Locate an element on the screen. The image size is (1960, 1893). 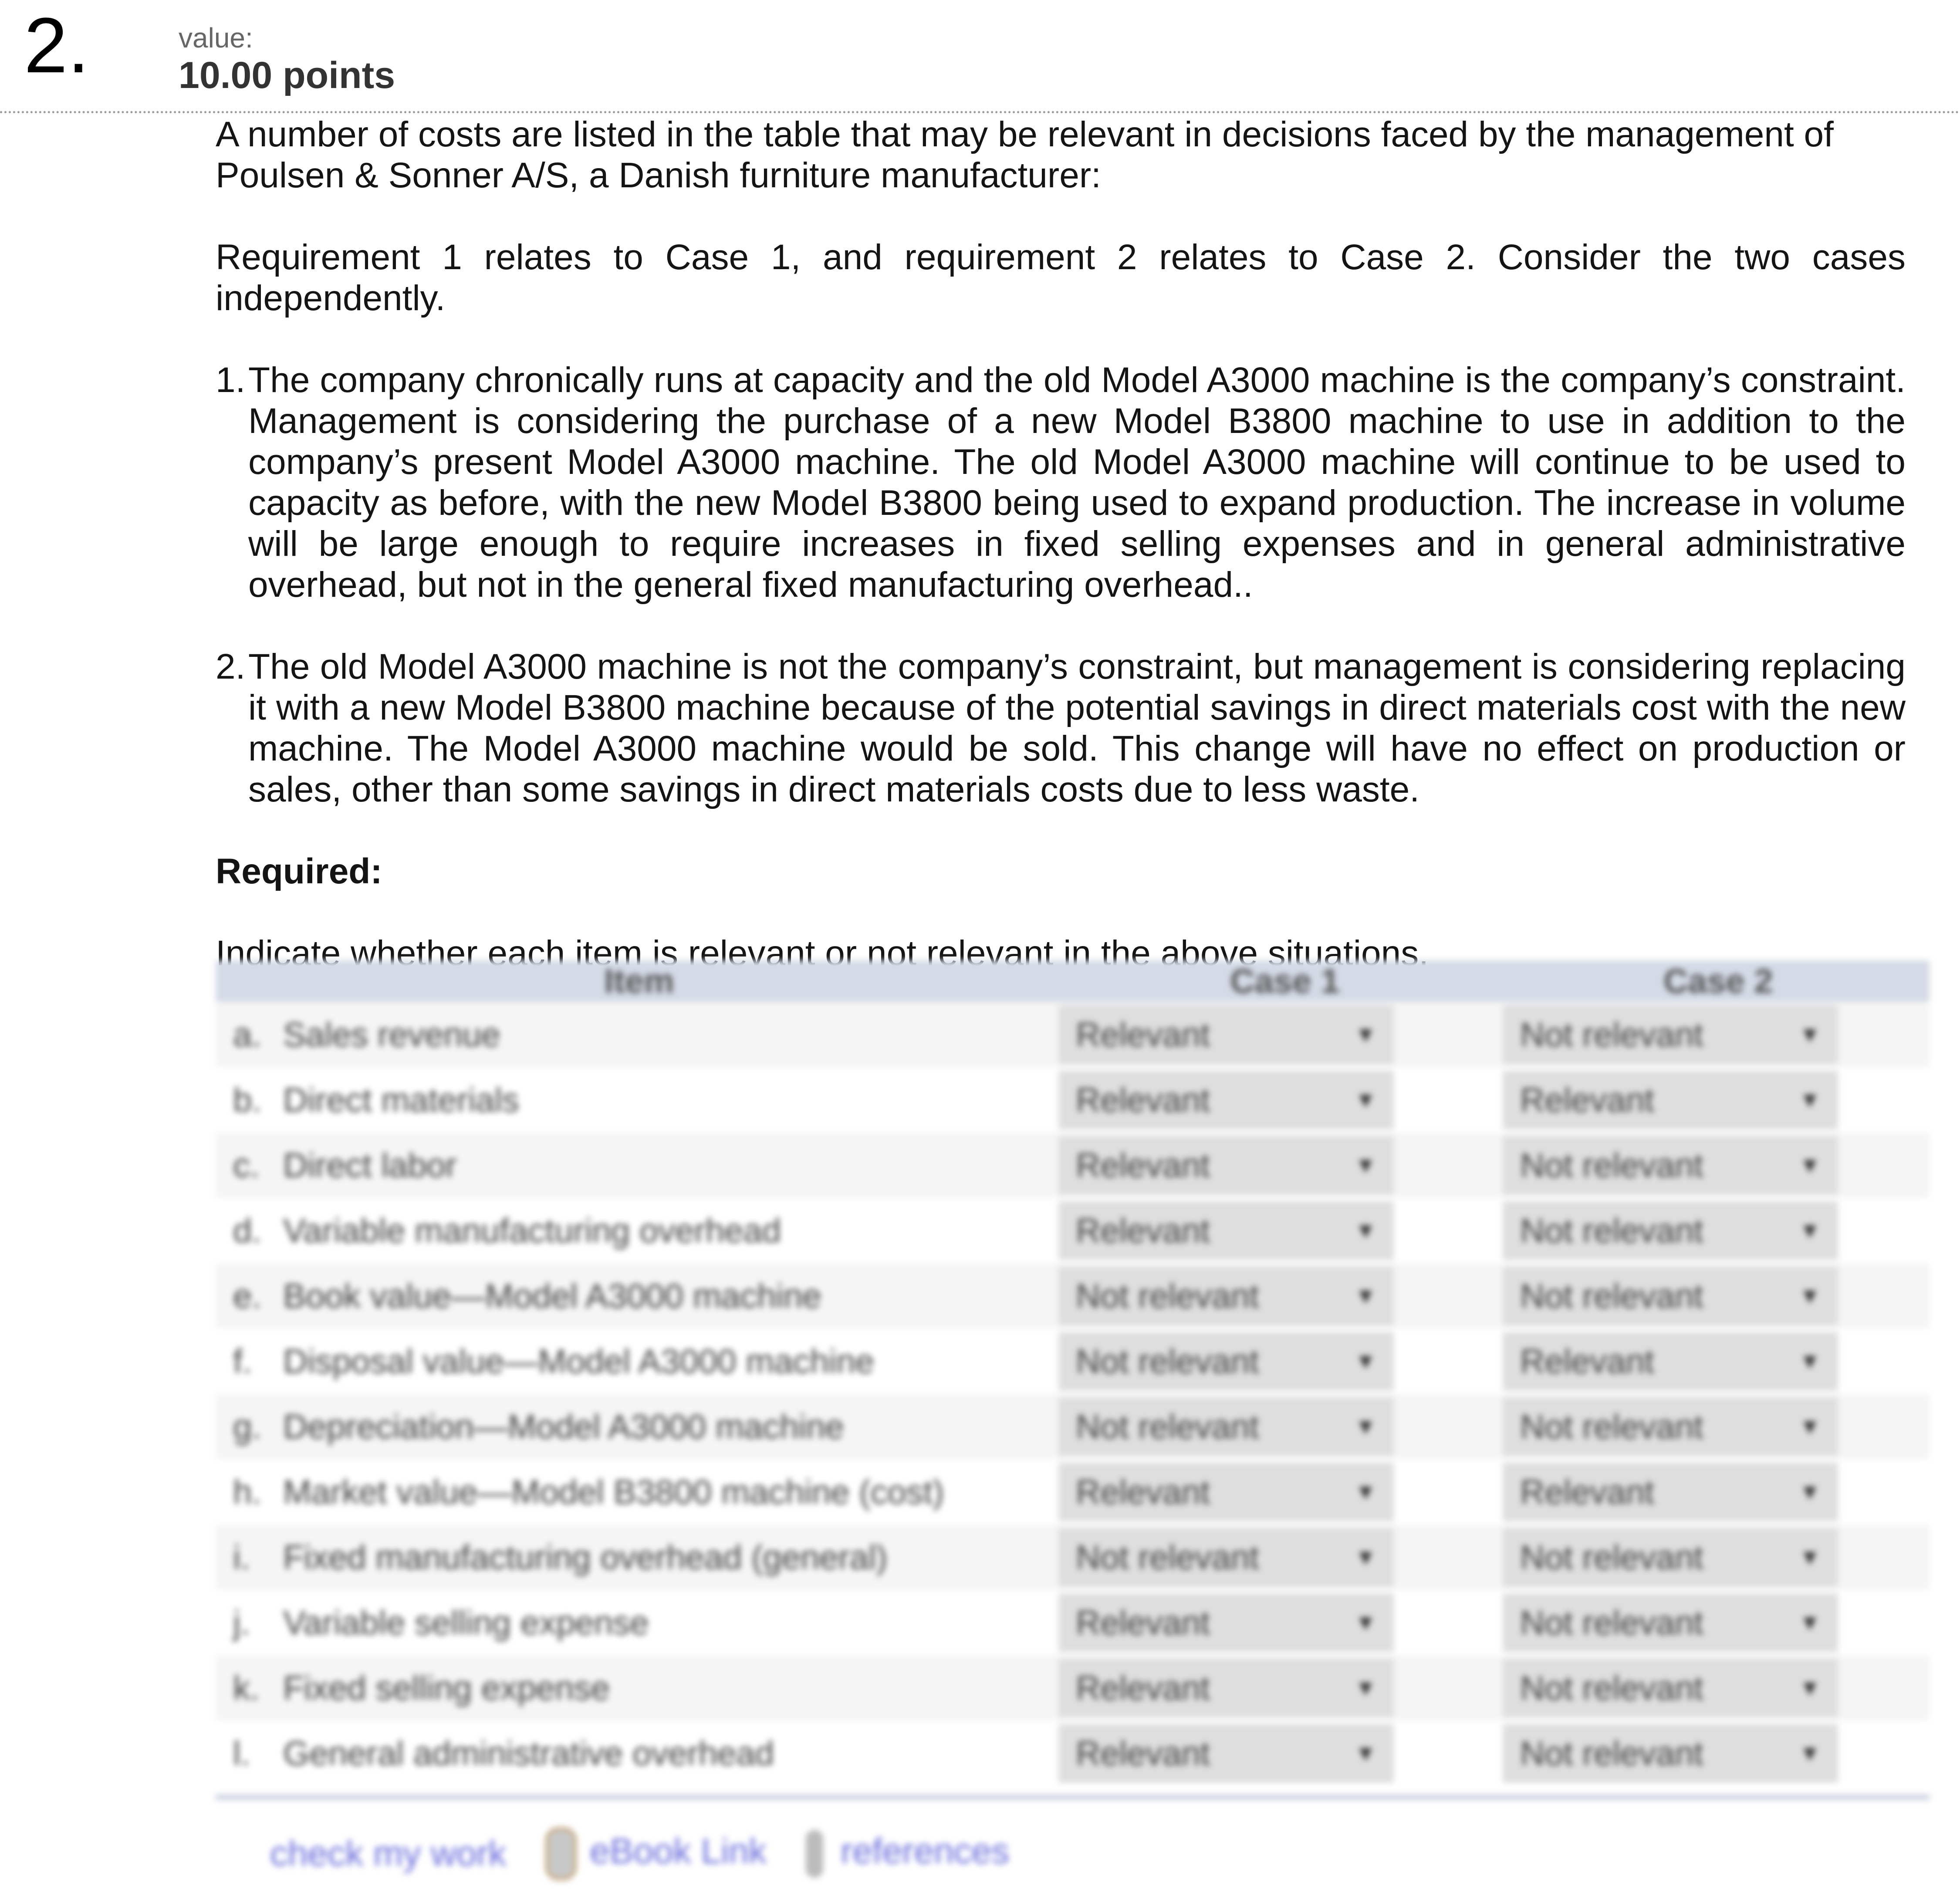
item-name: Direct labor is located at coordinates (370, 1165).